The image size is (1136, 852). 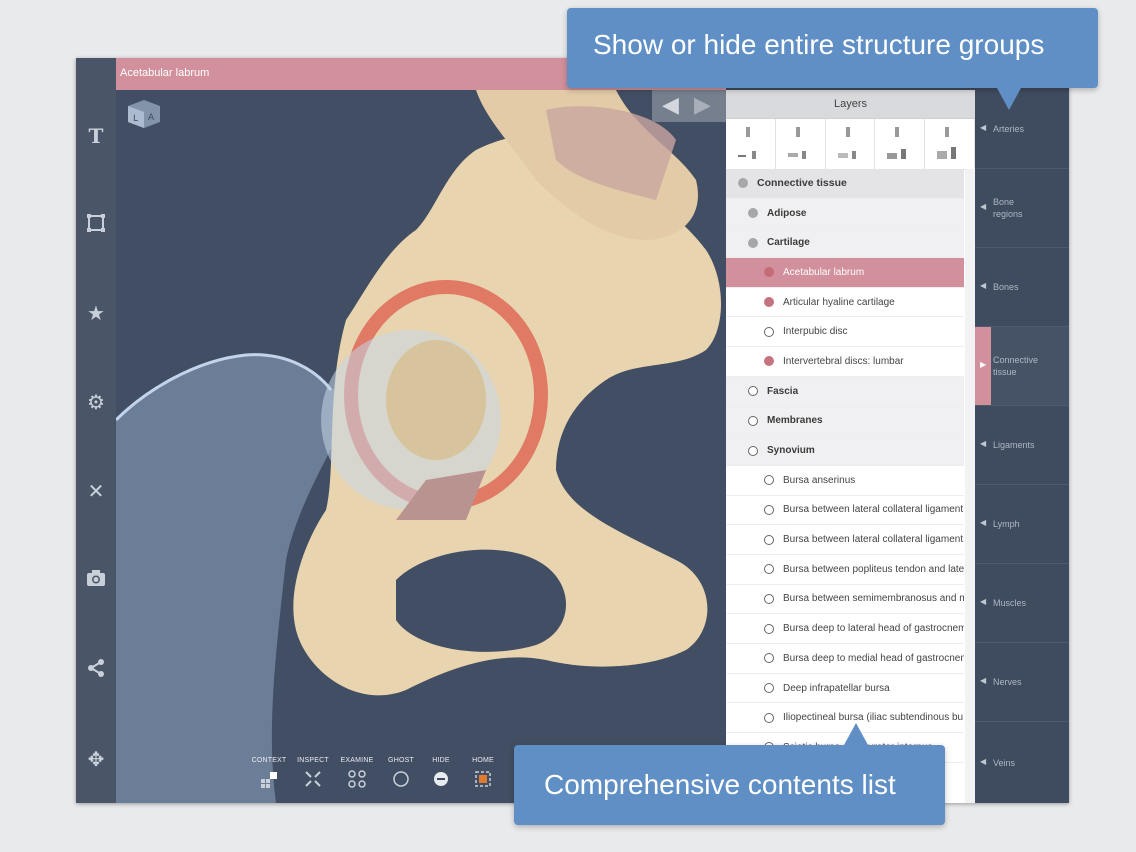 I want to click on text-icon: T, so click(x=96, y=136).